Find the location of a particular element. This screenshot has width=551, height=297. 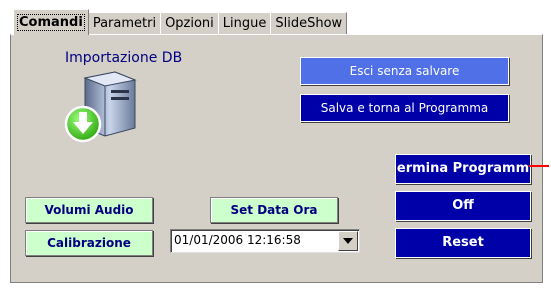

tab-lingue: Lingue is located at coordinates (244, 23).